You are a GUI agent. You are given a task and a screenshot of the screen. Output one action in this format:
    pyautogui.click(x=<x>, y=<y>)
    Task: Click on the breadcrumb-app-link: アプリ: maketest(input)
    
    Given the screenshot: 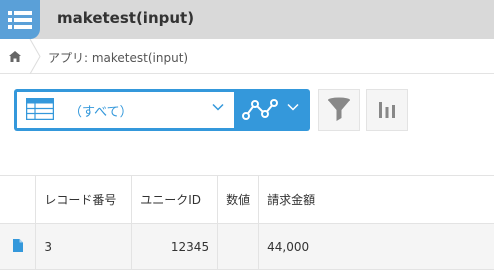 What is the action you would take?
    pyautogui.click(x=118, y=57)
    